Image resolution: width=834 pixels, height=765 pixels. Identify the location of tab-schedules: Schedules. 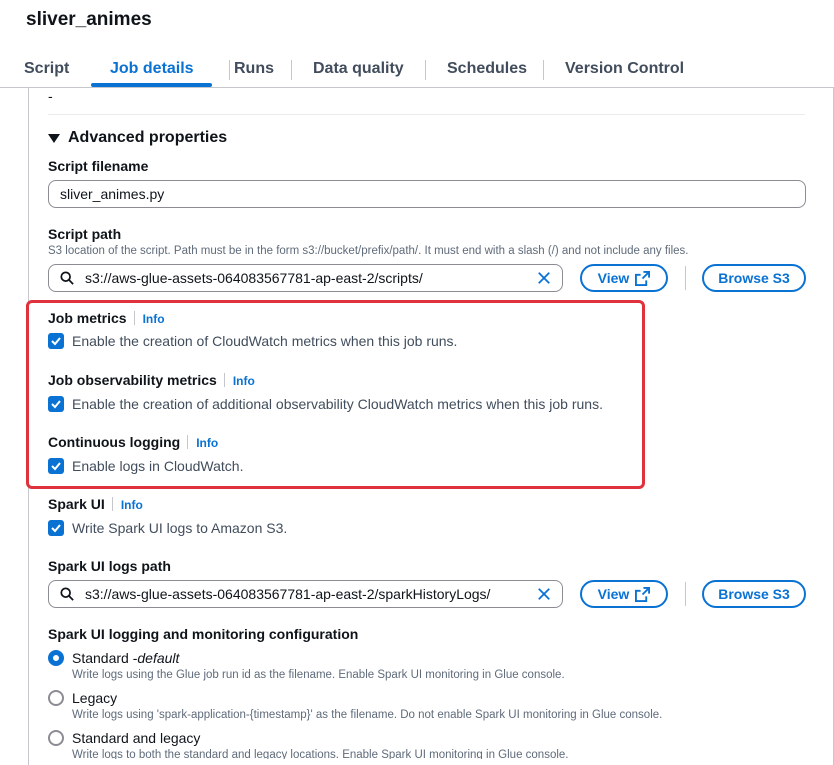
(487, 70).